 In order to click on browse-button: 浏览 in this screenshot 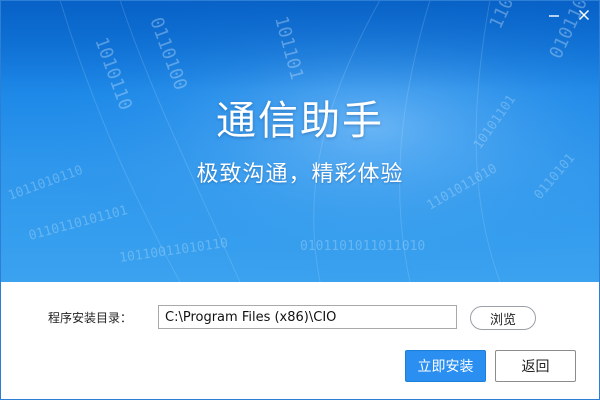, I will do `click(503, 318)`.